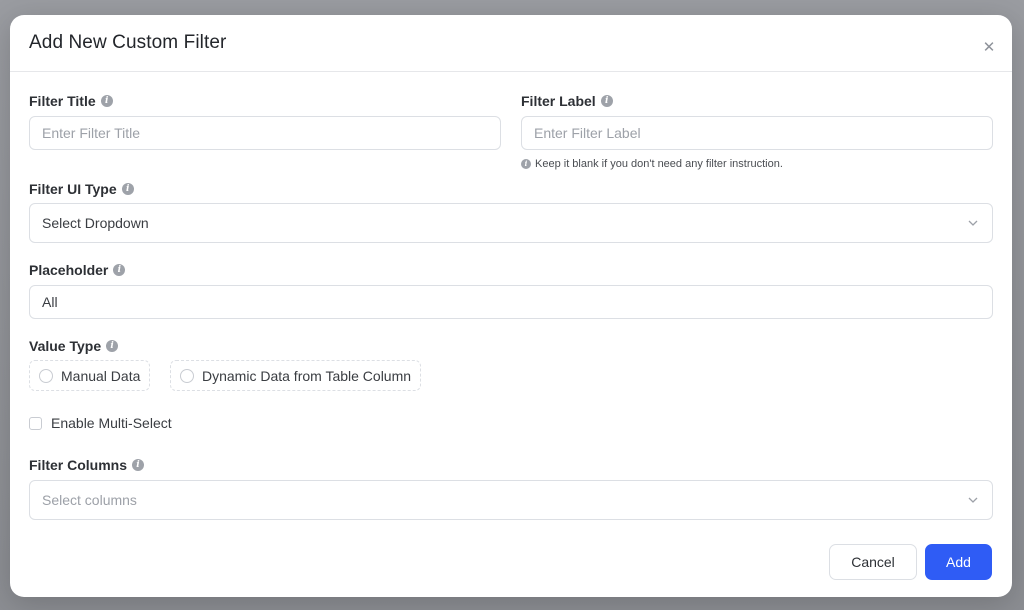 The height and width of the screenshot is (610, 1024). What do you see at coordinates (511, 500) in the screenshot?
I see `filter-columns-select: Select columns` at bounding box center [511, 500].